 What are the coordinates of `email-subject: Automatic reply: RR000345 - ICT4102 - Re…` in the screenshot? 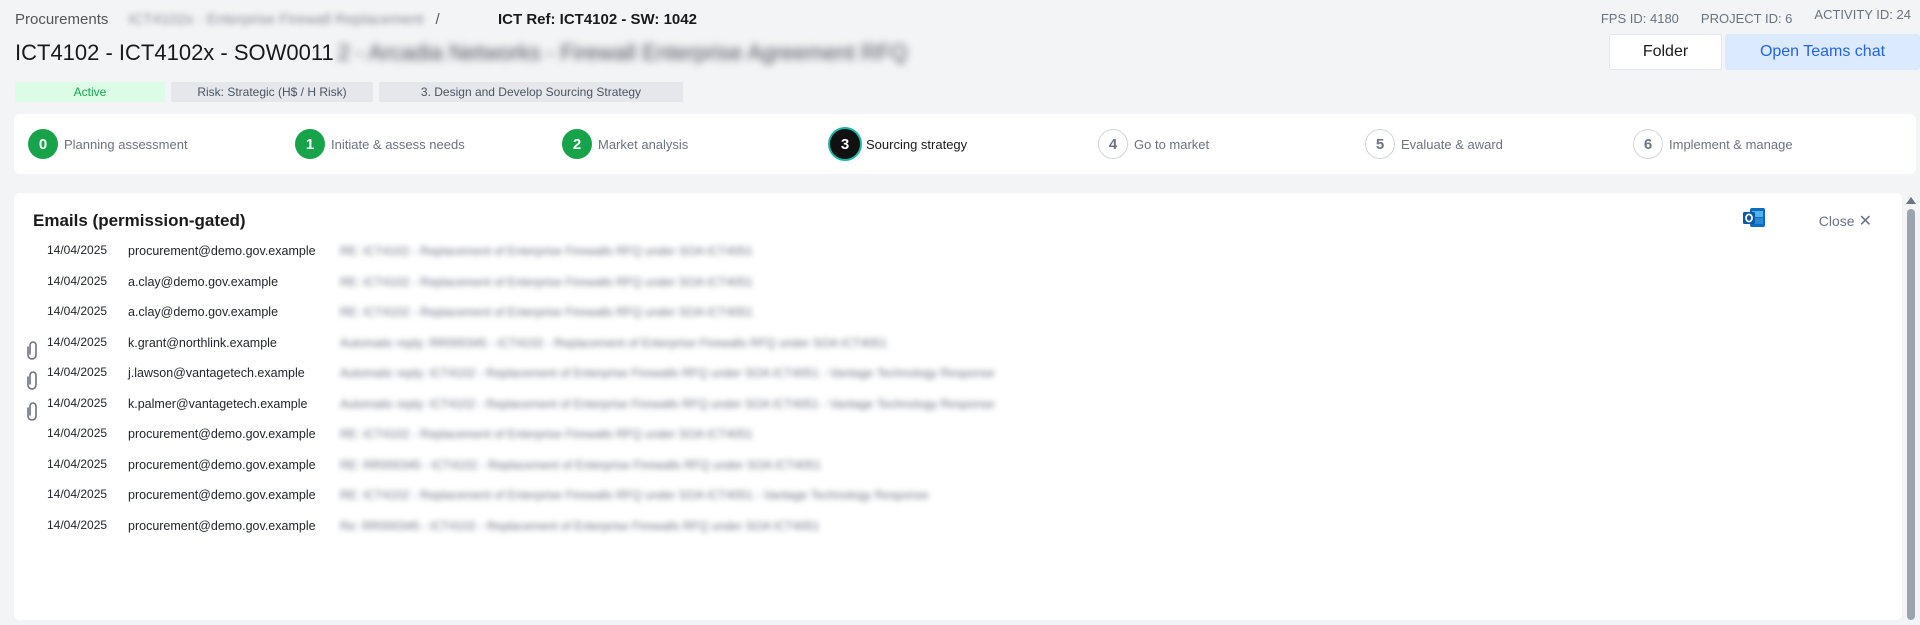 It's located at (613, 342).